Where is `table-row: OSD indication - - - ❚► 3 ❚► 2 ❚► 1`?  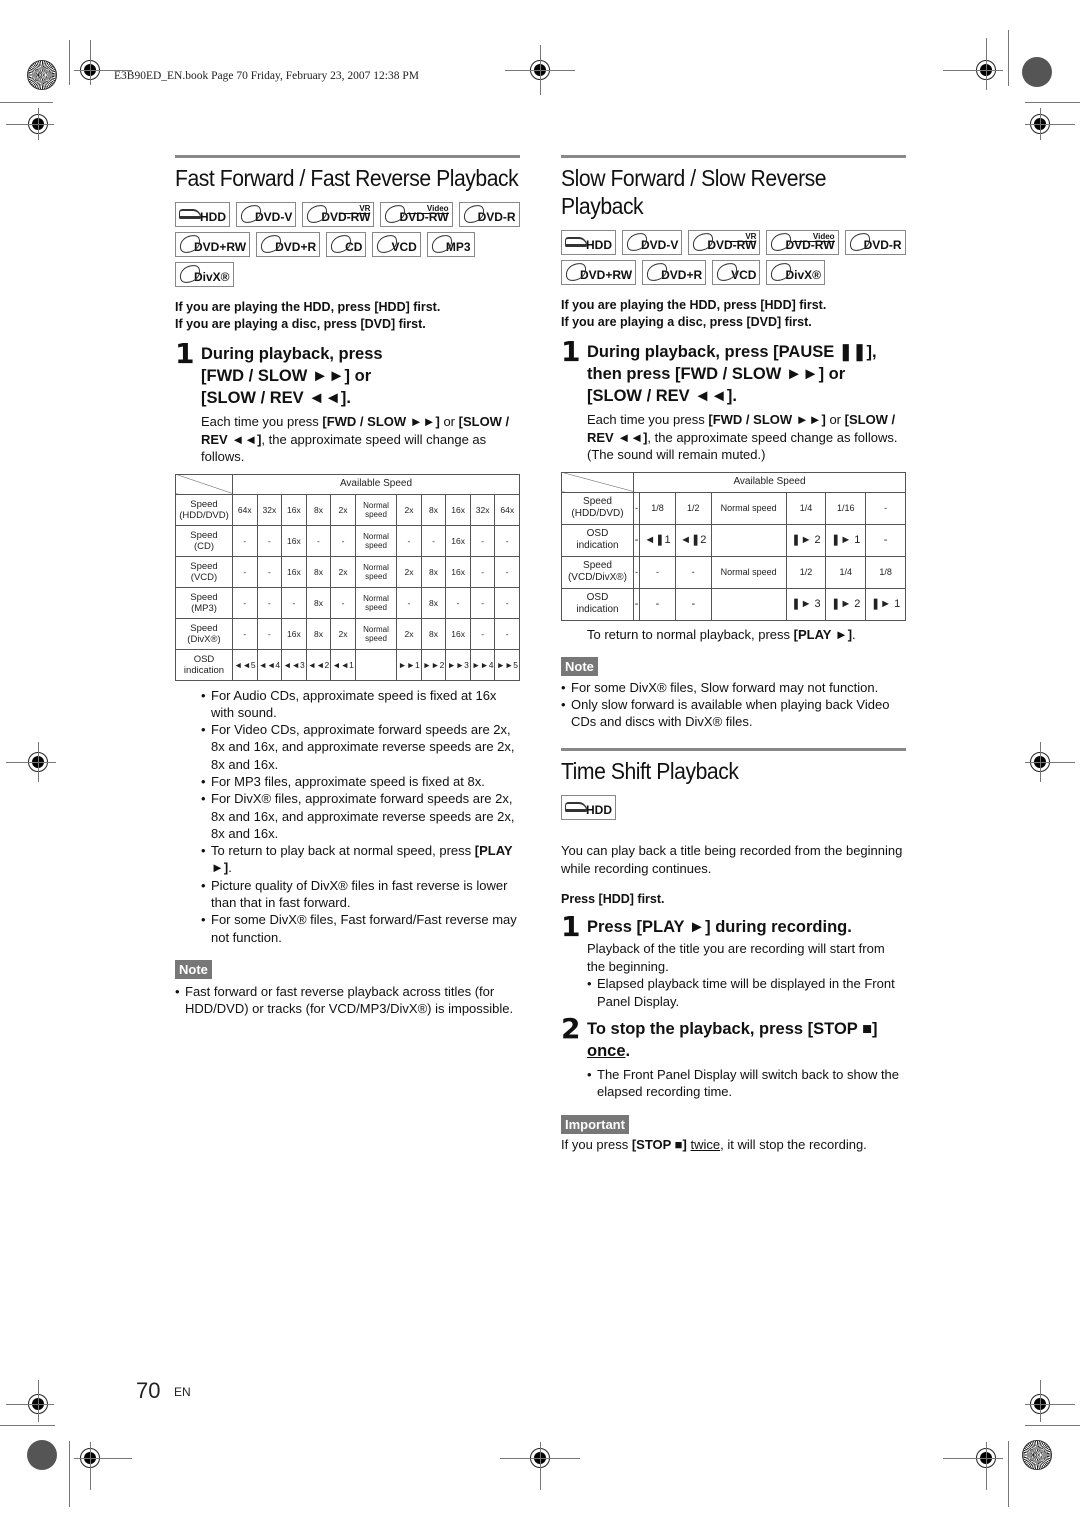 table-row: OSD indication - - - ❚► 3 ❚► 2 ❚► 1 is located at coordinates (733, 604).